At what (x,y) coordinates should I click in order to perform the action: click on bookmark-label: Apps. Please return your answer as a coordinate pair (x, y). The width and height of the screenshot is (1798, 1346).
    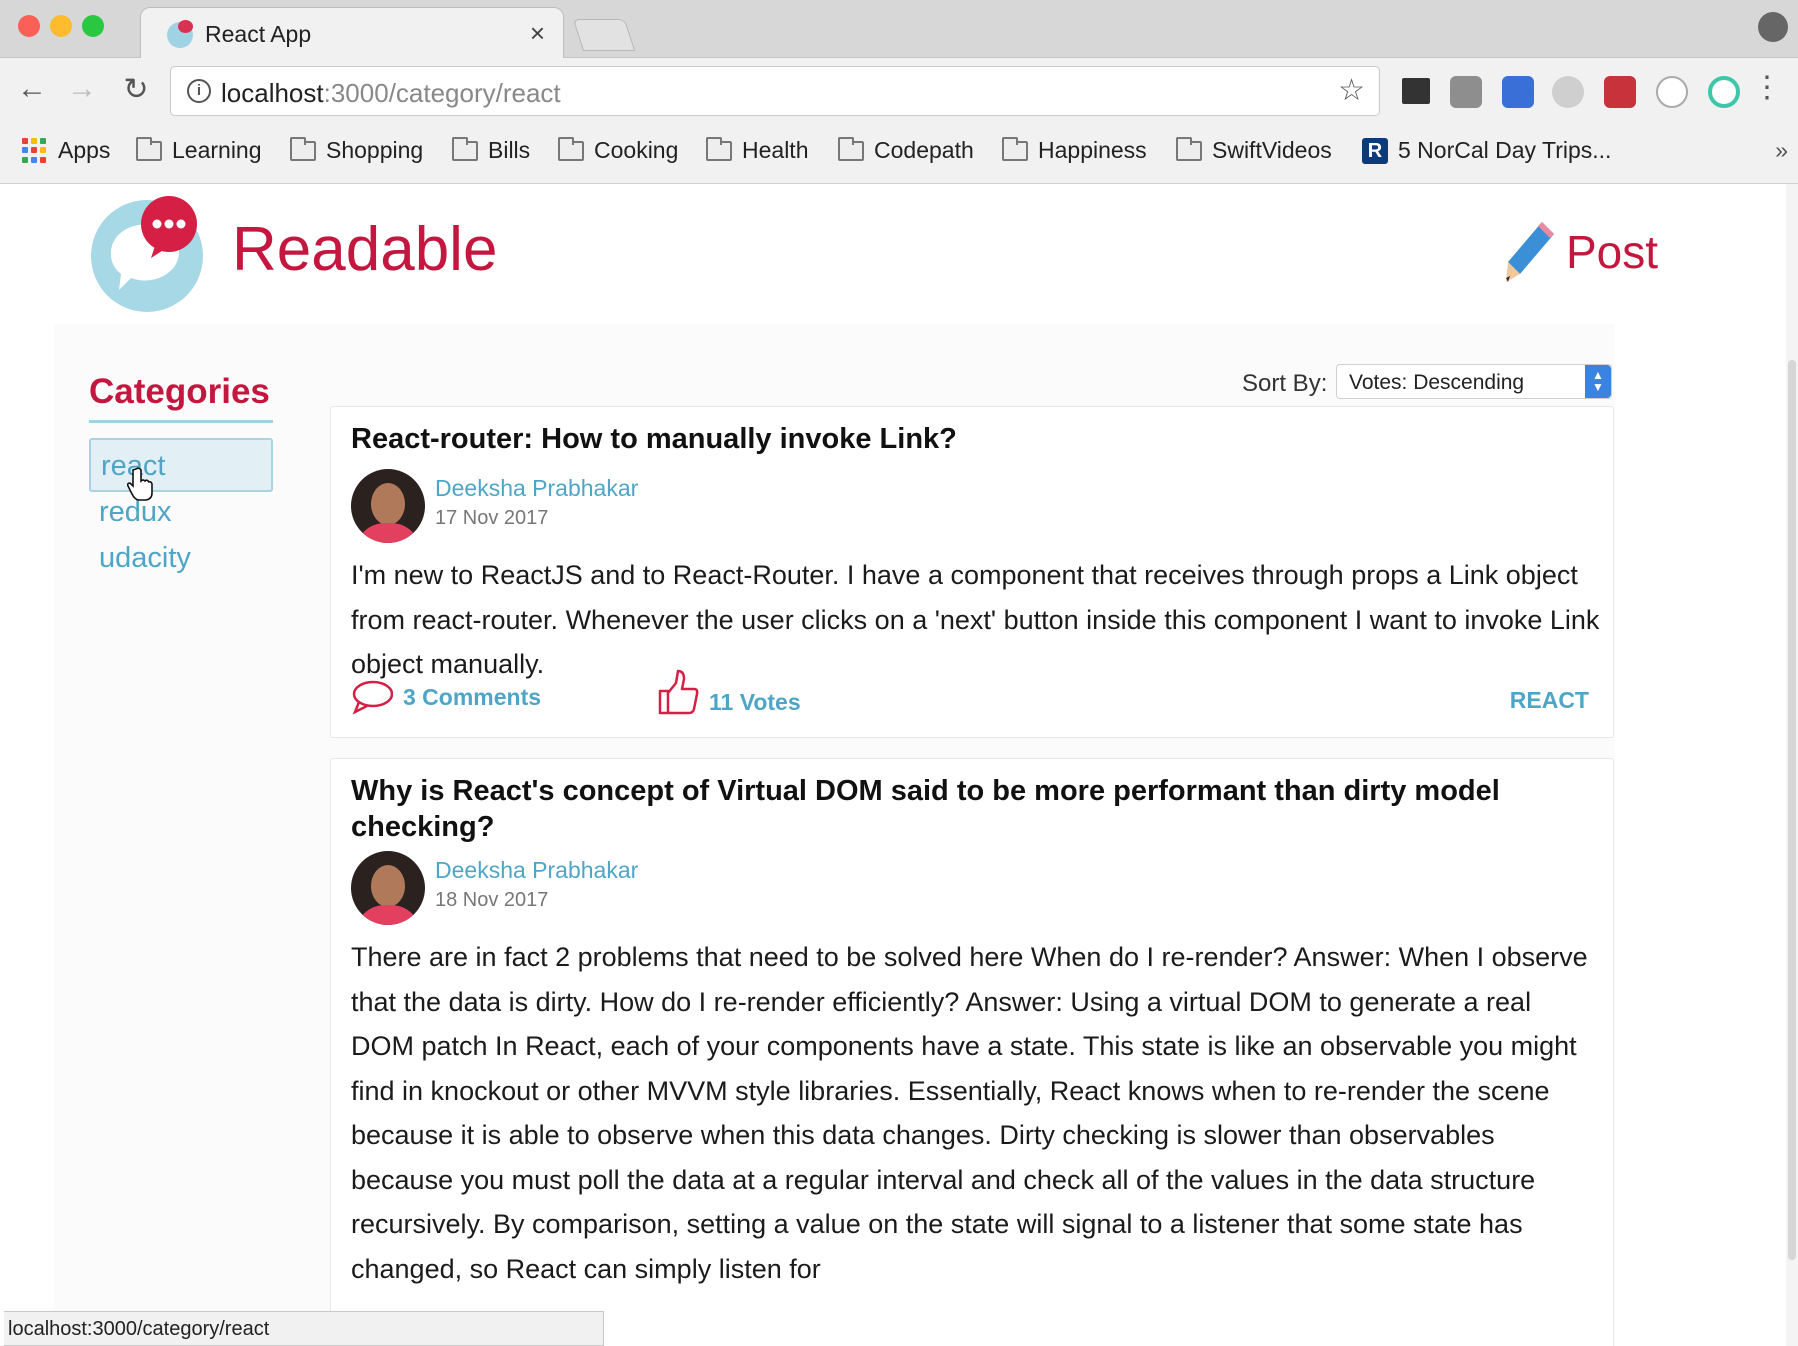
    Looking at the image, I should click on (84, 150).